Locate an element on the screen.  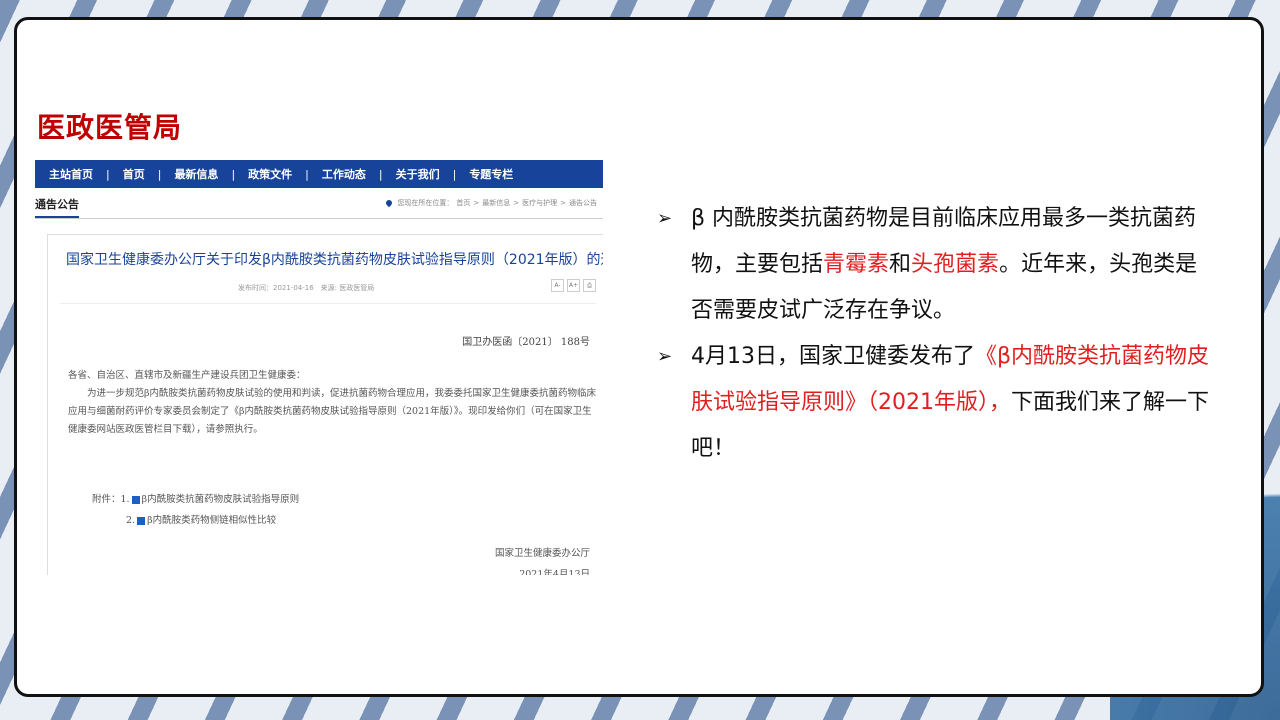
font-increase-button: A+ is located at coordinates (573, 285).